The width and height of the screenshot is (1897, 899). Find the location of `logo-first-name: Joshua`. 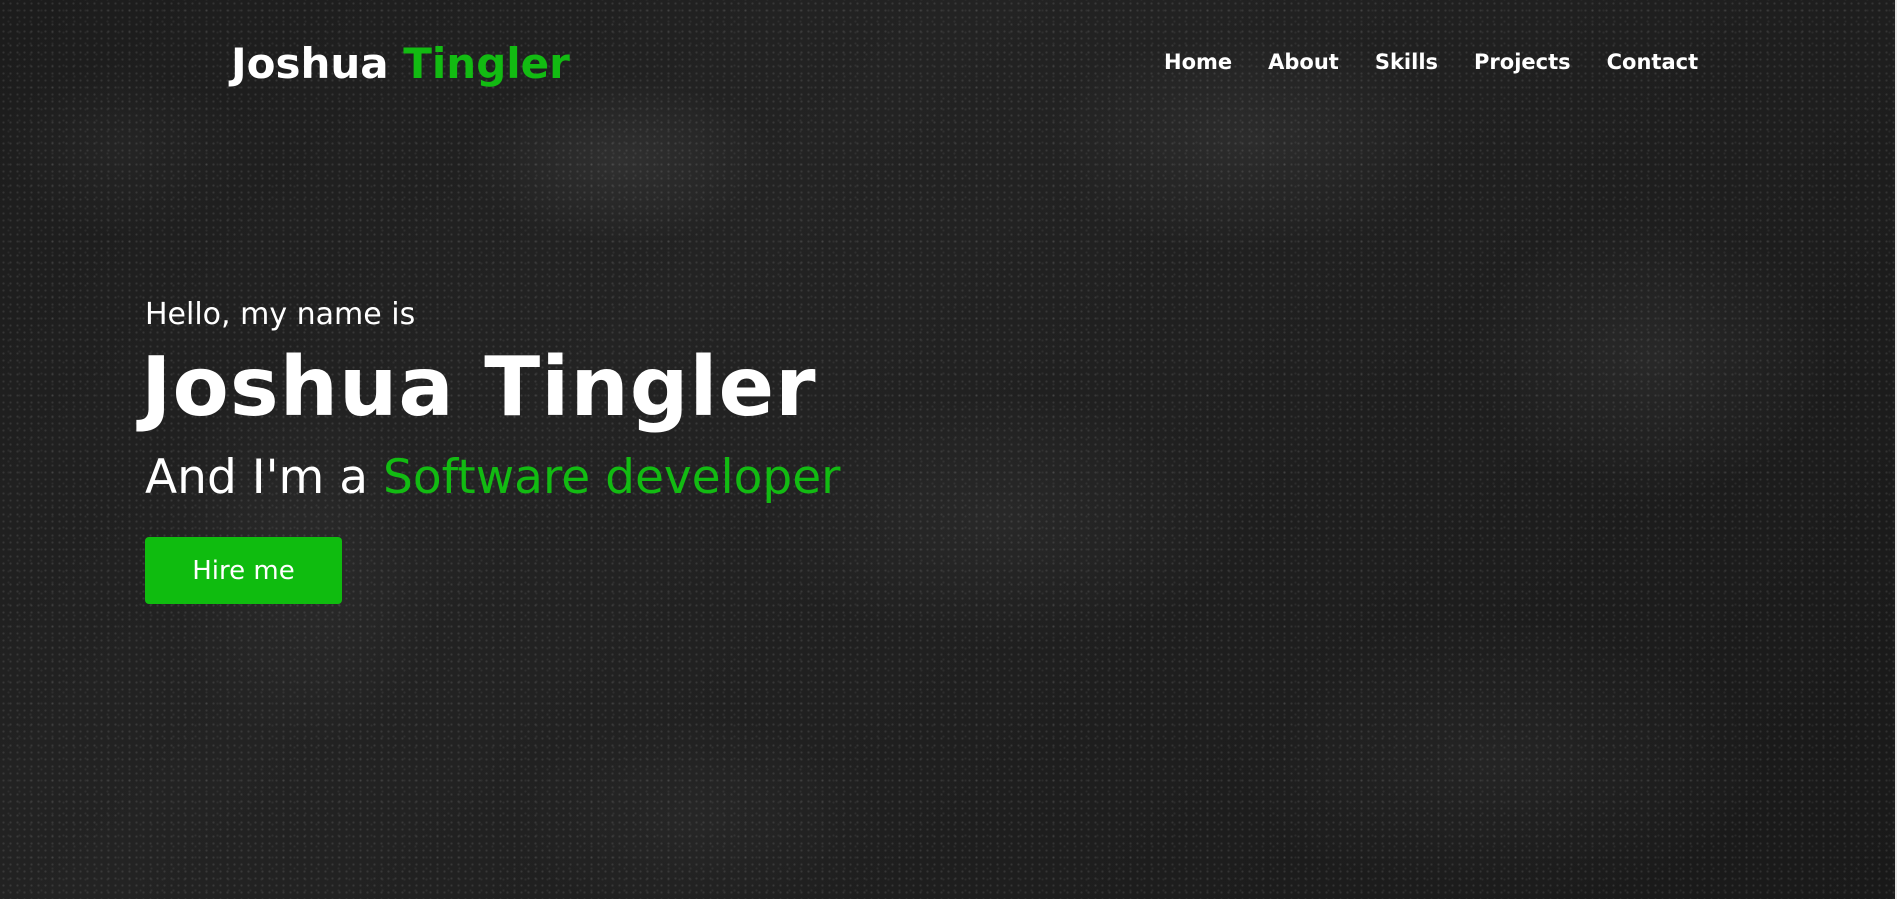

logo-first-name: Joshua is located at coordinates (310, 63).